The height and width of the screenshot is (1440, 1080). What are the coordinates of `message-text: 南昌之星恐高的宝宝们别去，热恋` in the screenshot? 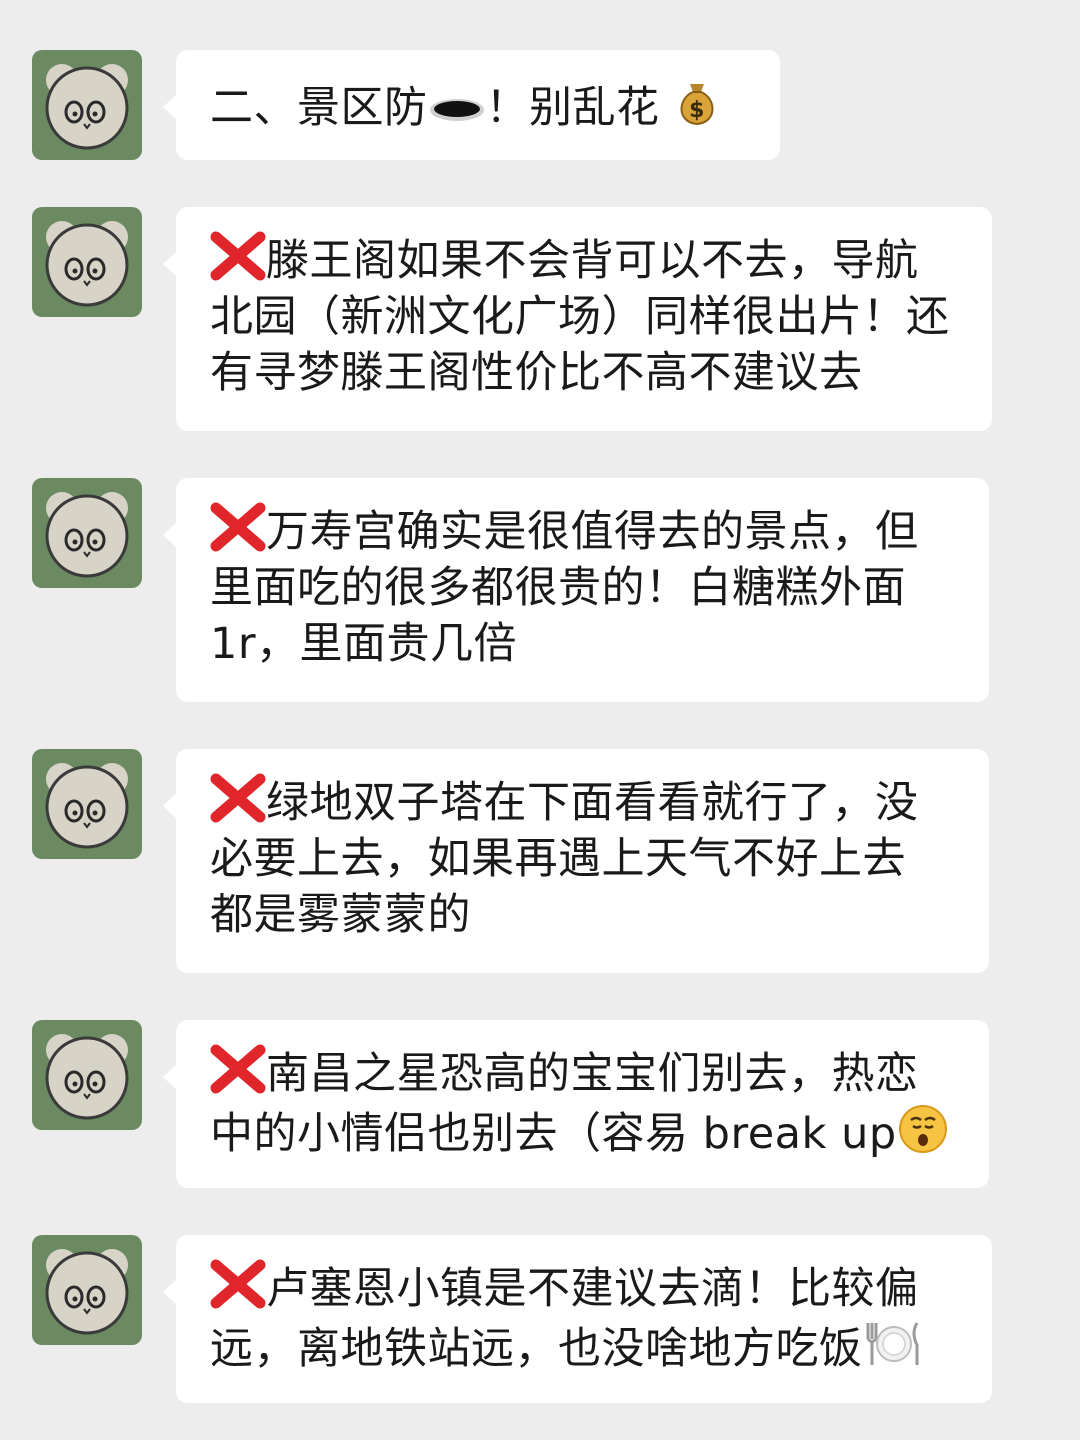 It's located at (592, 1074).